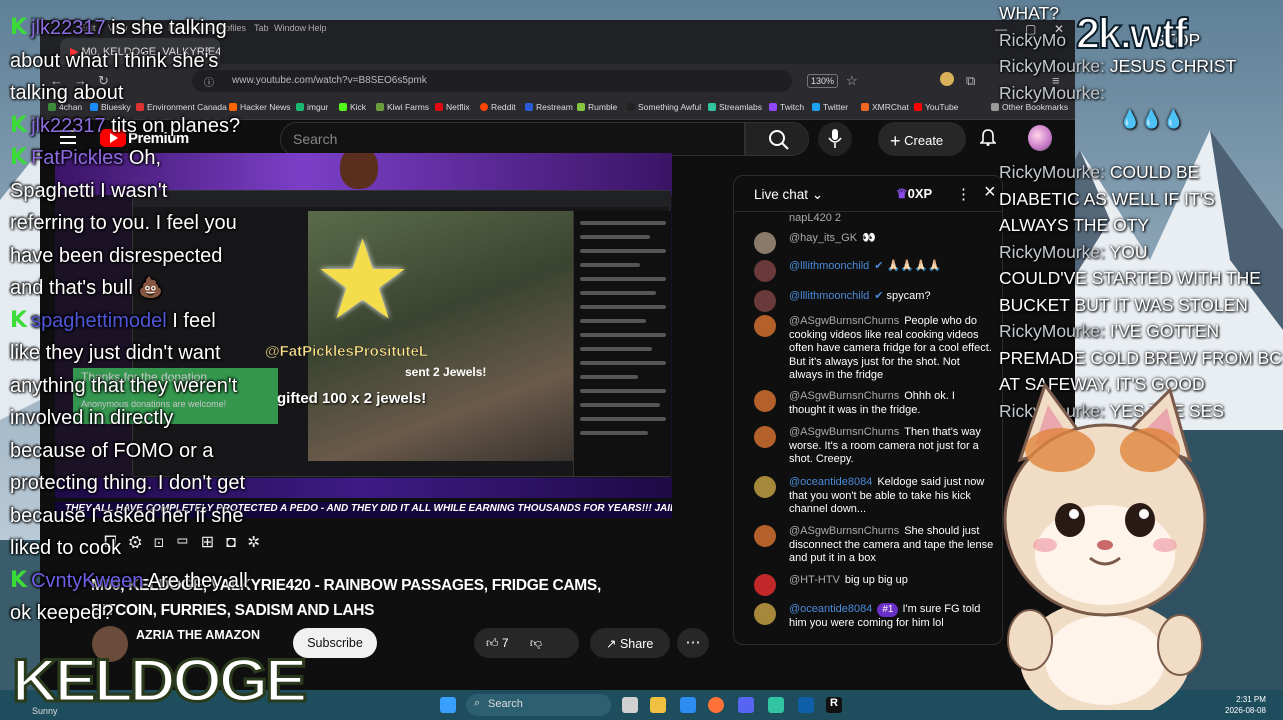 This screenshot has width=1283, height=720. I want to click on overlay-chat-user: CvntyKween, so click(87, 580).